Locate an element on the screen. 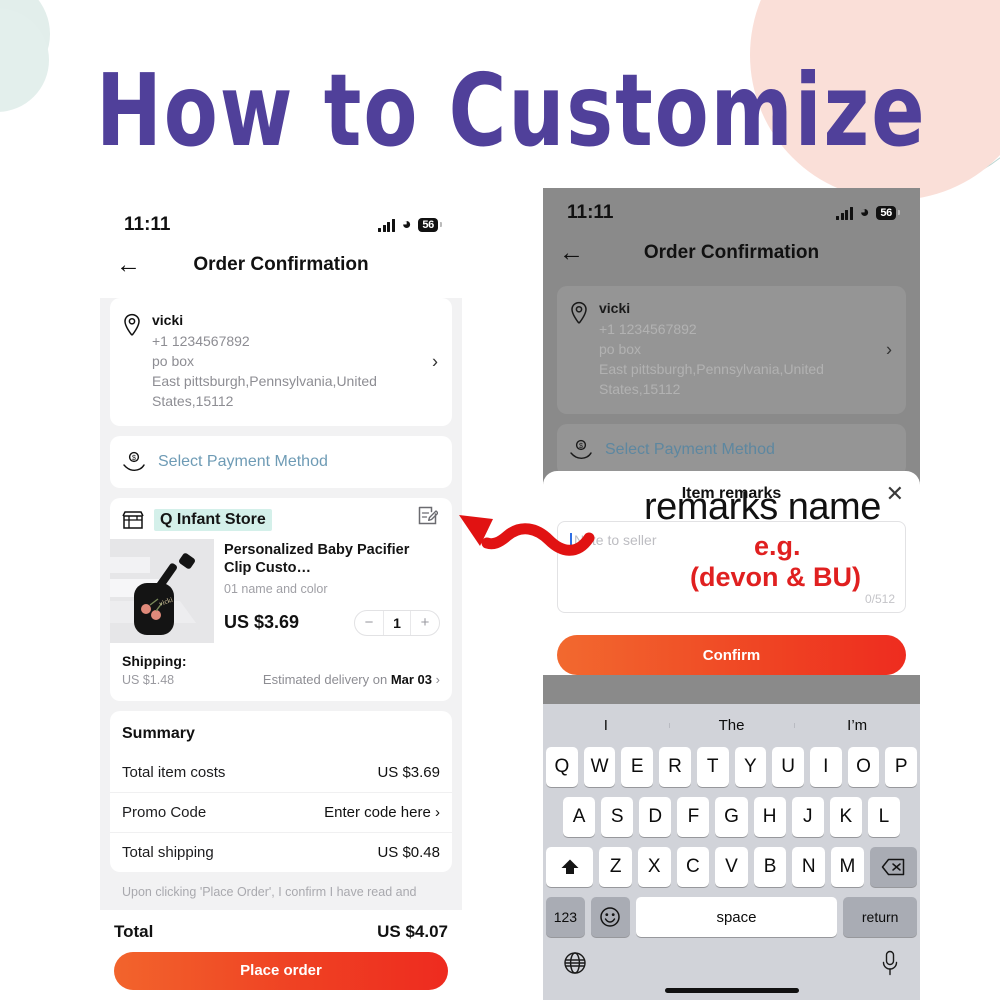 The height and width of the screenshot is (1000, 1000). promo-code-action: Enter code here › is located at coordinates (382, 812).